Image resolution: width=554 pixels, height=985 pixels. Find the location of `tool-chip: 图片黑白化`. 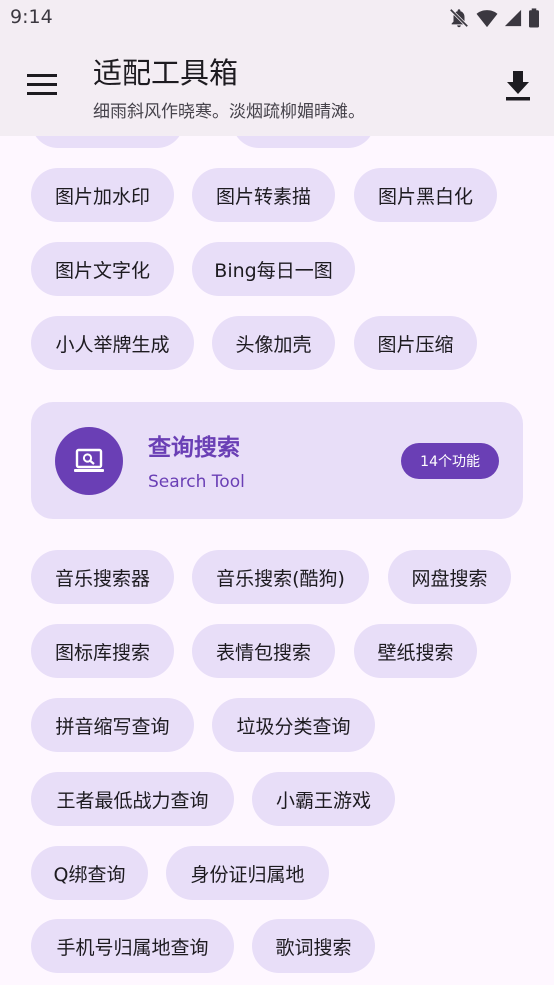

tool-chip: 图片黑白化 is located at coordinates (425, 195).